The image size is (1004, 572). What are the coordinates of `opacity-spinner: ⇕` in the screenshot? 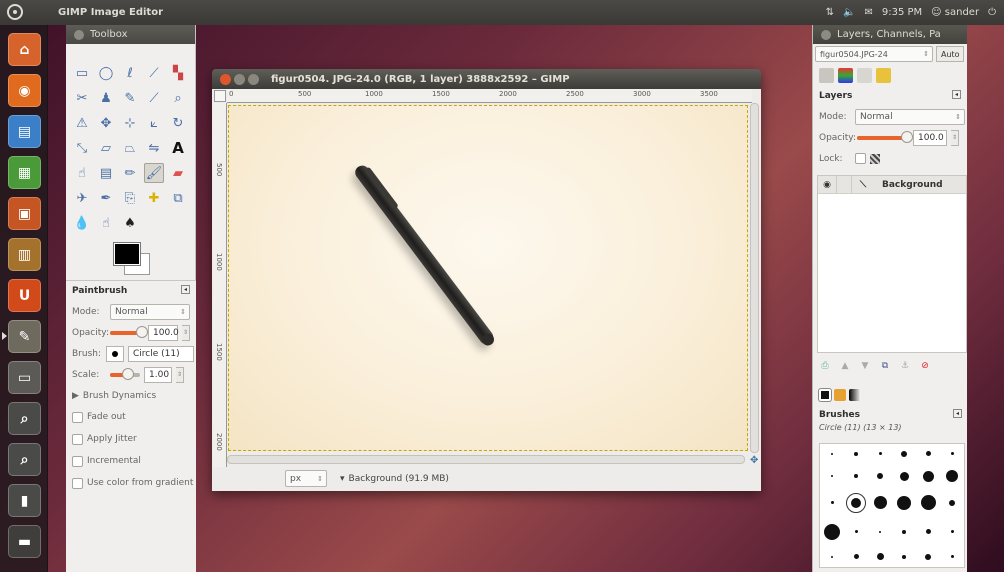 It's located at (186, 332).